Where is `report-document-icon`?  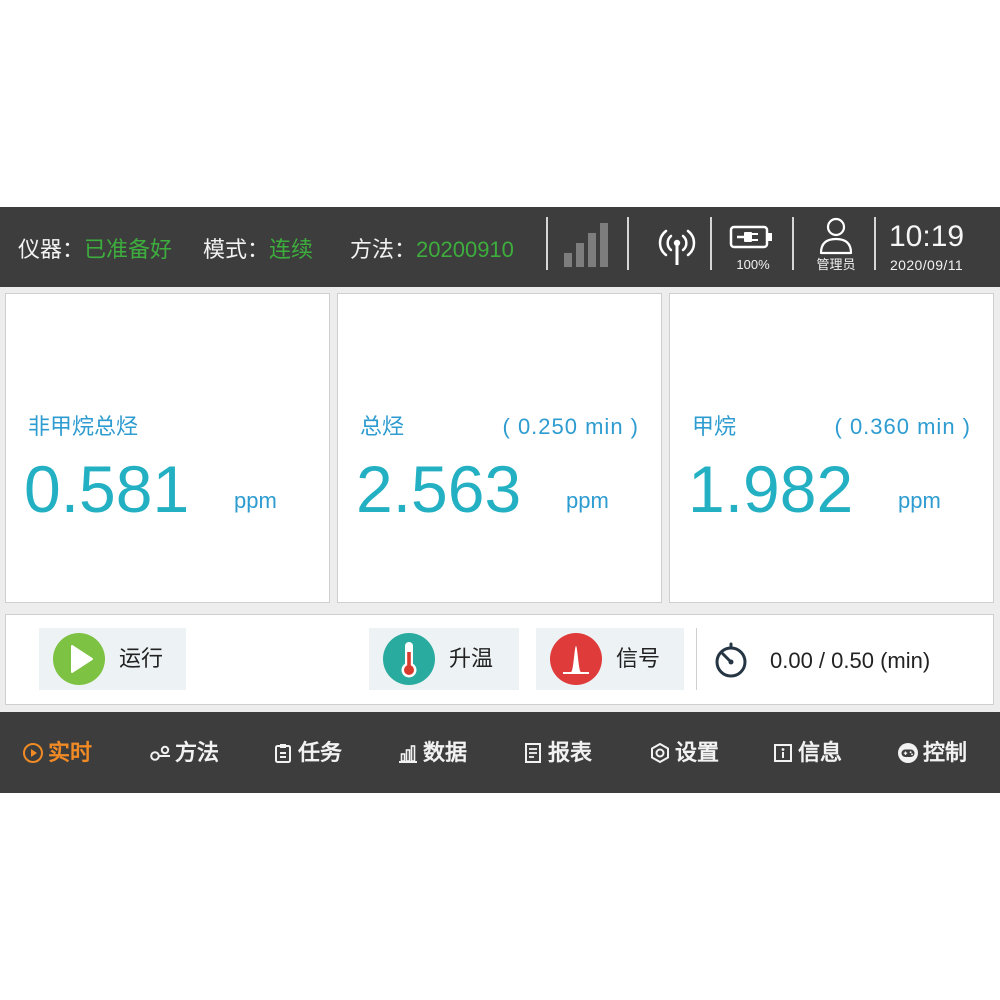 report-document-icon is located at coordinates (533, 753).